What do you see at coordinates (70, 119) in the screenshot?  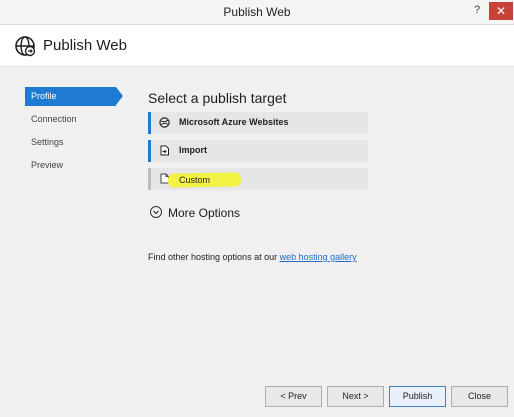 I see `nav-item-connection: Connection` at bounding box center [70, 119].